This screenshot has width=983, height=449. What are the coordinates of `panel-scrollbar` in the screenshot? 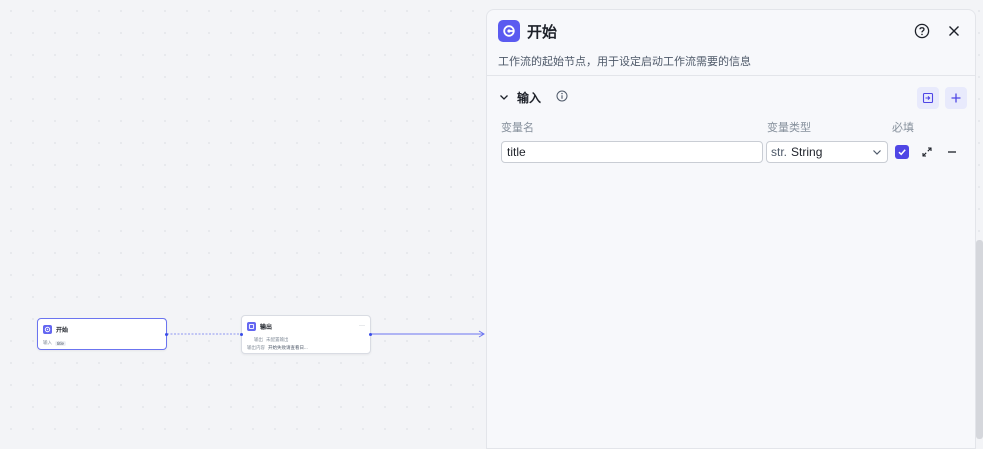 It's located at (979, 339).